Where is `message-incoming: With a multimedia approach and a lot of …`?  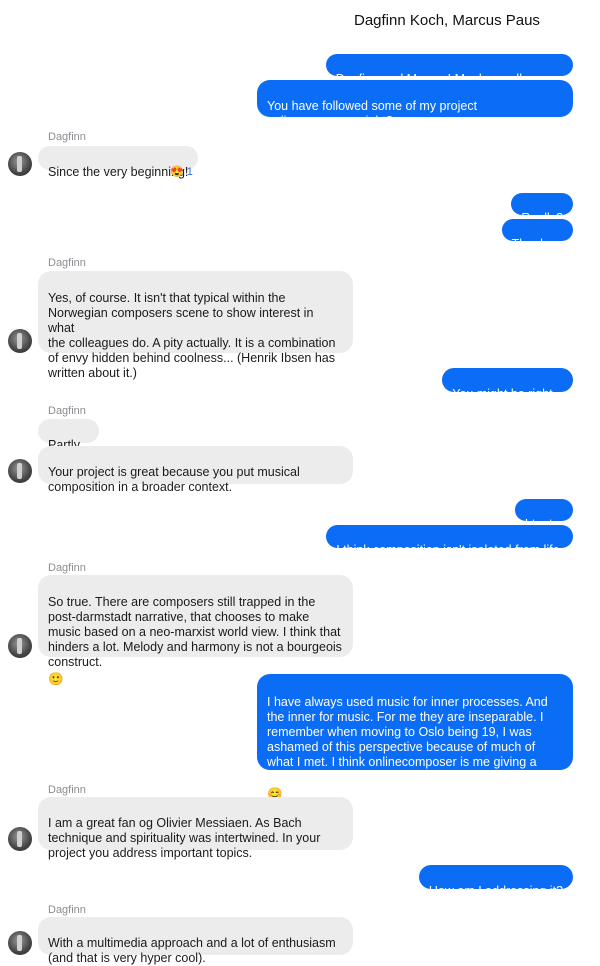
message-incoming: With a multimedia approach and a lot of … is located at coordinates (195, 941).